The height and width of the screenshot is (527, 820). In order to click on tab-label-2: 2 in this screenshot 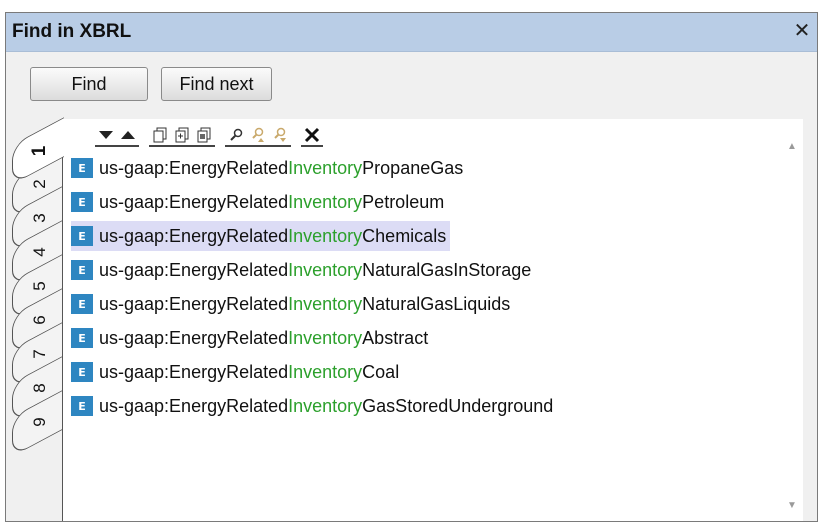, I will do `click(39, 184)`.